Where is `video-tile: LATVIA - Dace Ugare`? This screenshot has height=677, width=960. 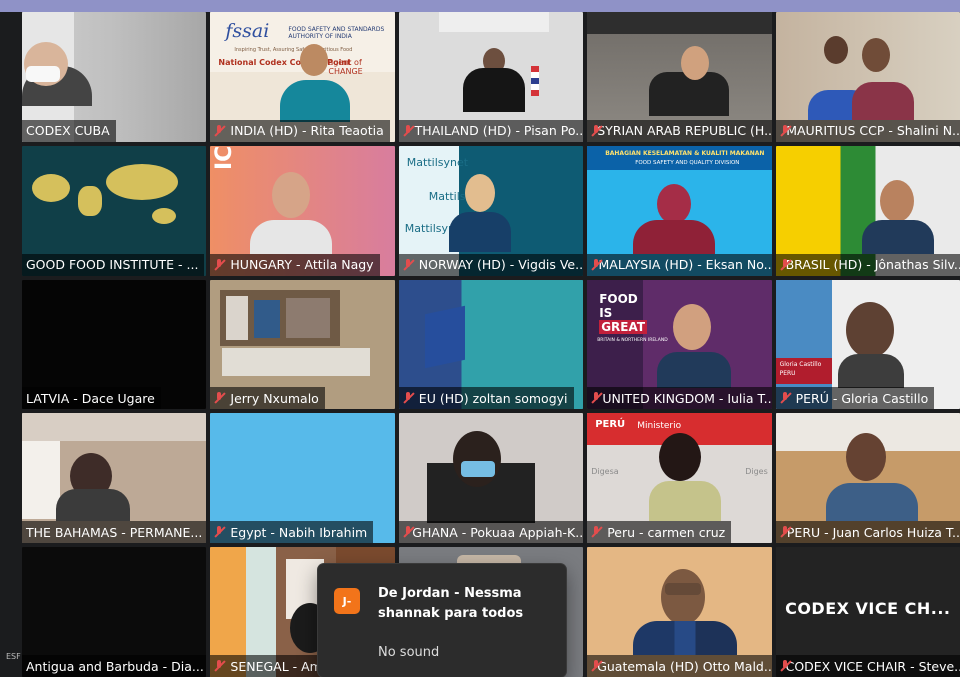 video-tile: LATVIA - Dace Ugare is located at coordinates (114, 344).